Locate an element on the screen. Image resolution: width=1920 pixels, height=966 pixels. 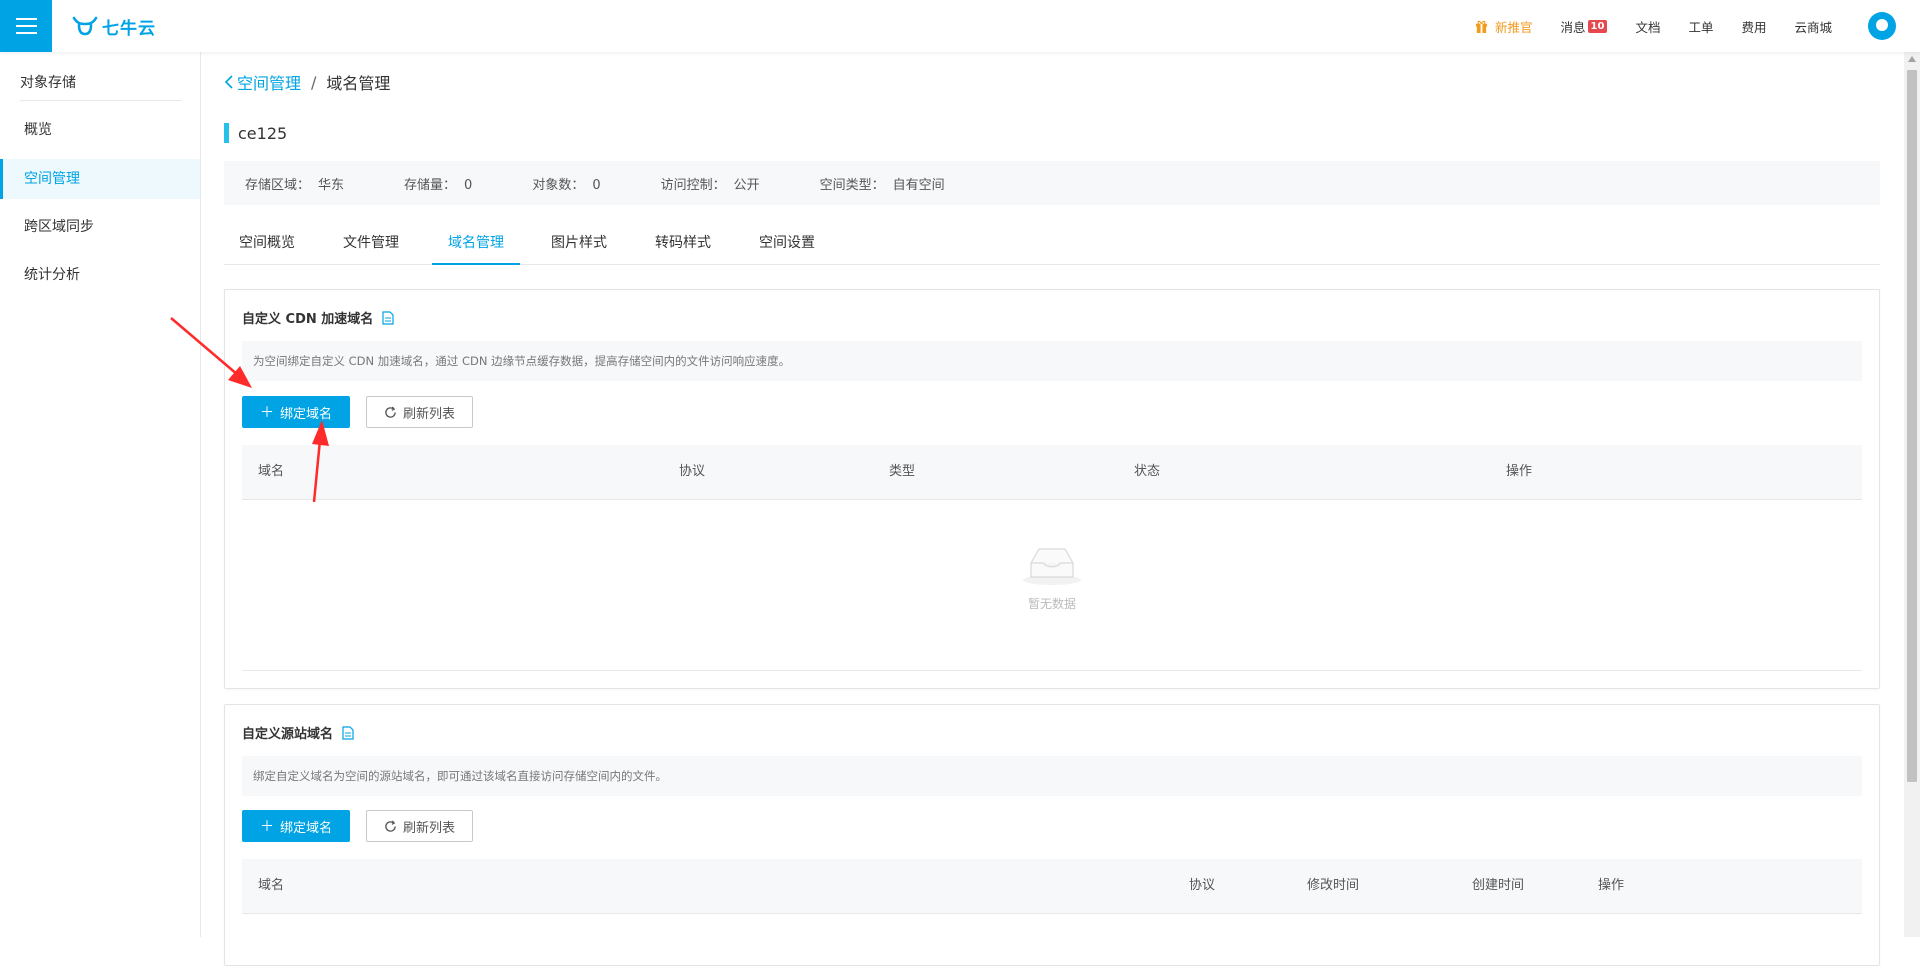
cdn-col-protocol: 协议 is located at coordinates (692, 471).